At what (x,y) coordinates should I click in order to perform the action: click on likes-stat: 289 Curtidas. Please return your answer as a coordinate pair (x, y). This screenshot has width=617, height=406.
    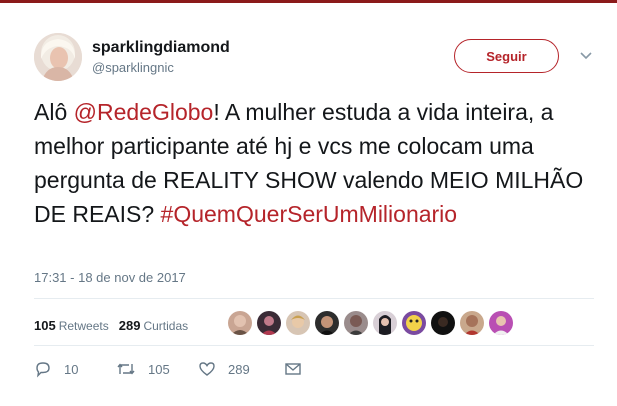
    Looking at the image, I should click on (153, 325).